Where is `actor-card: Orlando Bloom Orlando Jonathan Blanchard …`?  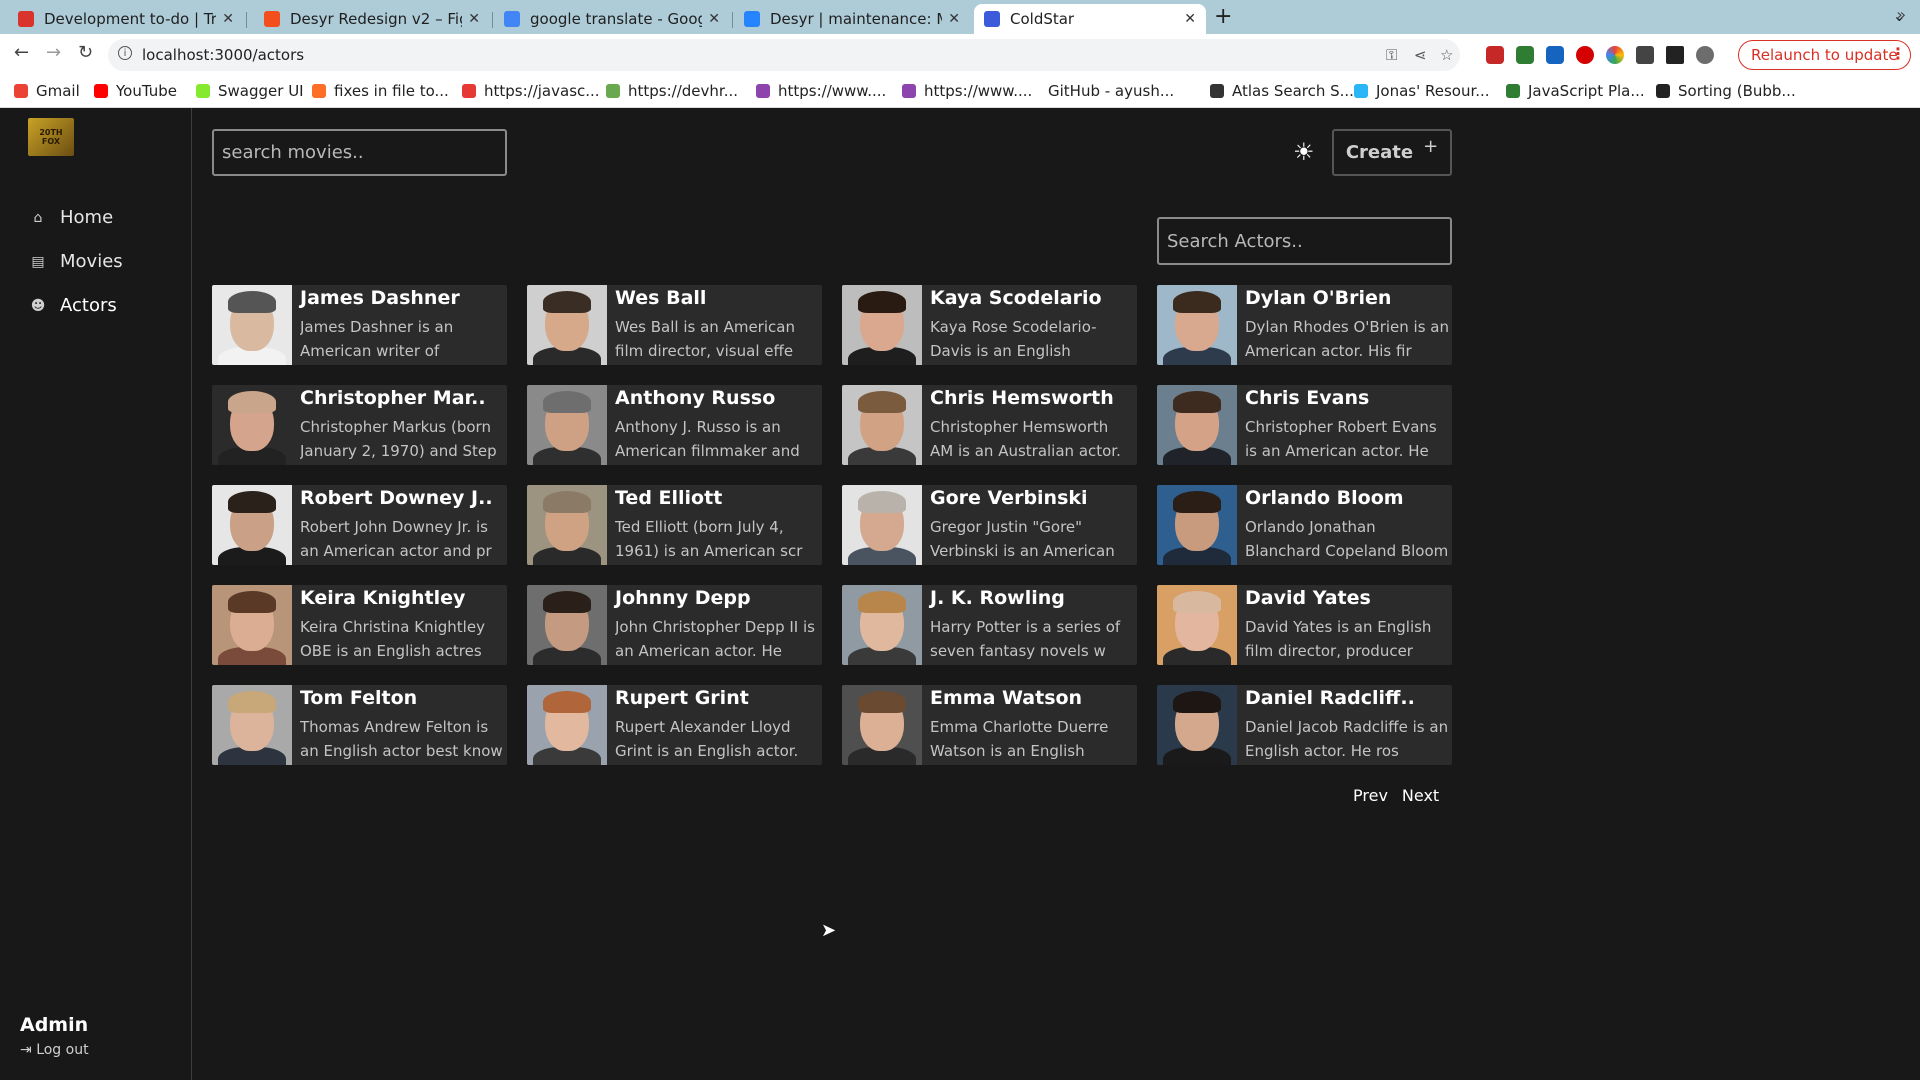 actor-card: Orlando Bloom Orlando Jonathan Blanchard … is located at coordinates (1304, 525).